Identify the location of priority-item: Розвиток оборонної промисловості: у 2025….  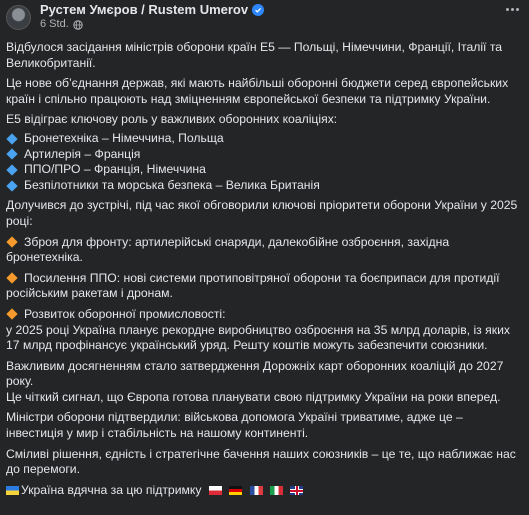
(263, 330).